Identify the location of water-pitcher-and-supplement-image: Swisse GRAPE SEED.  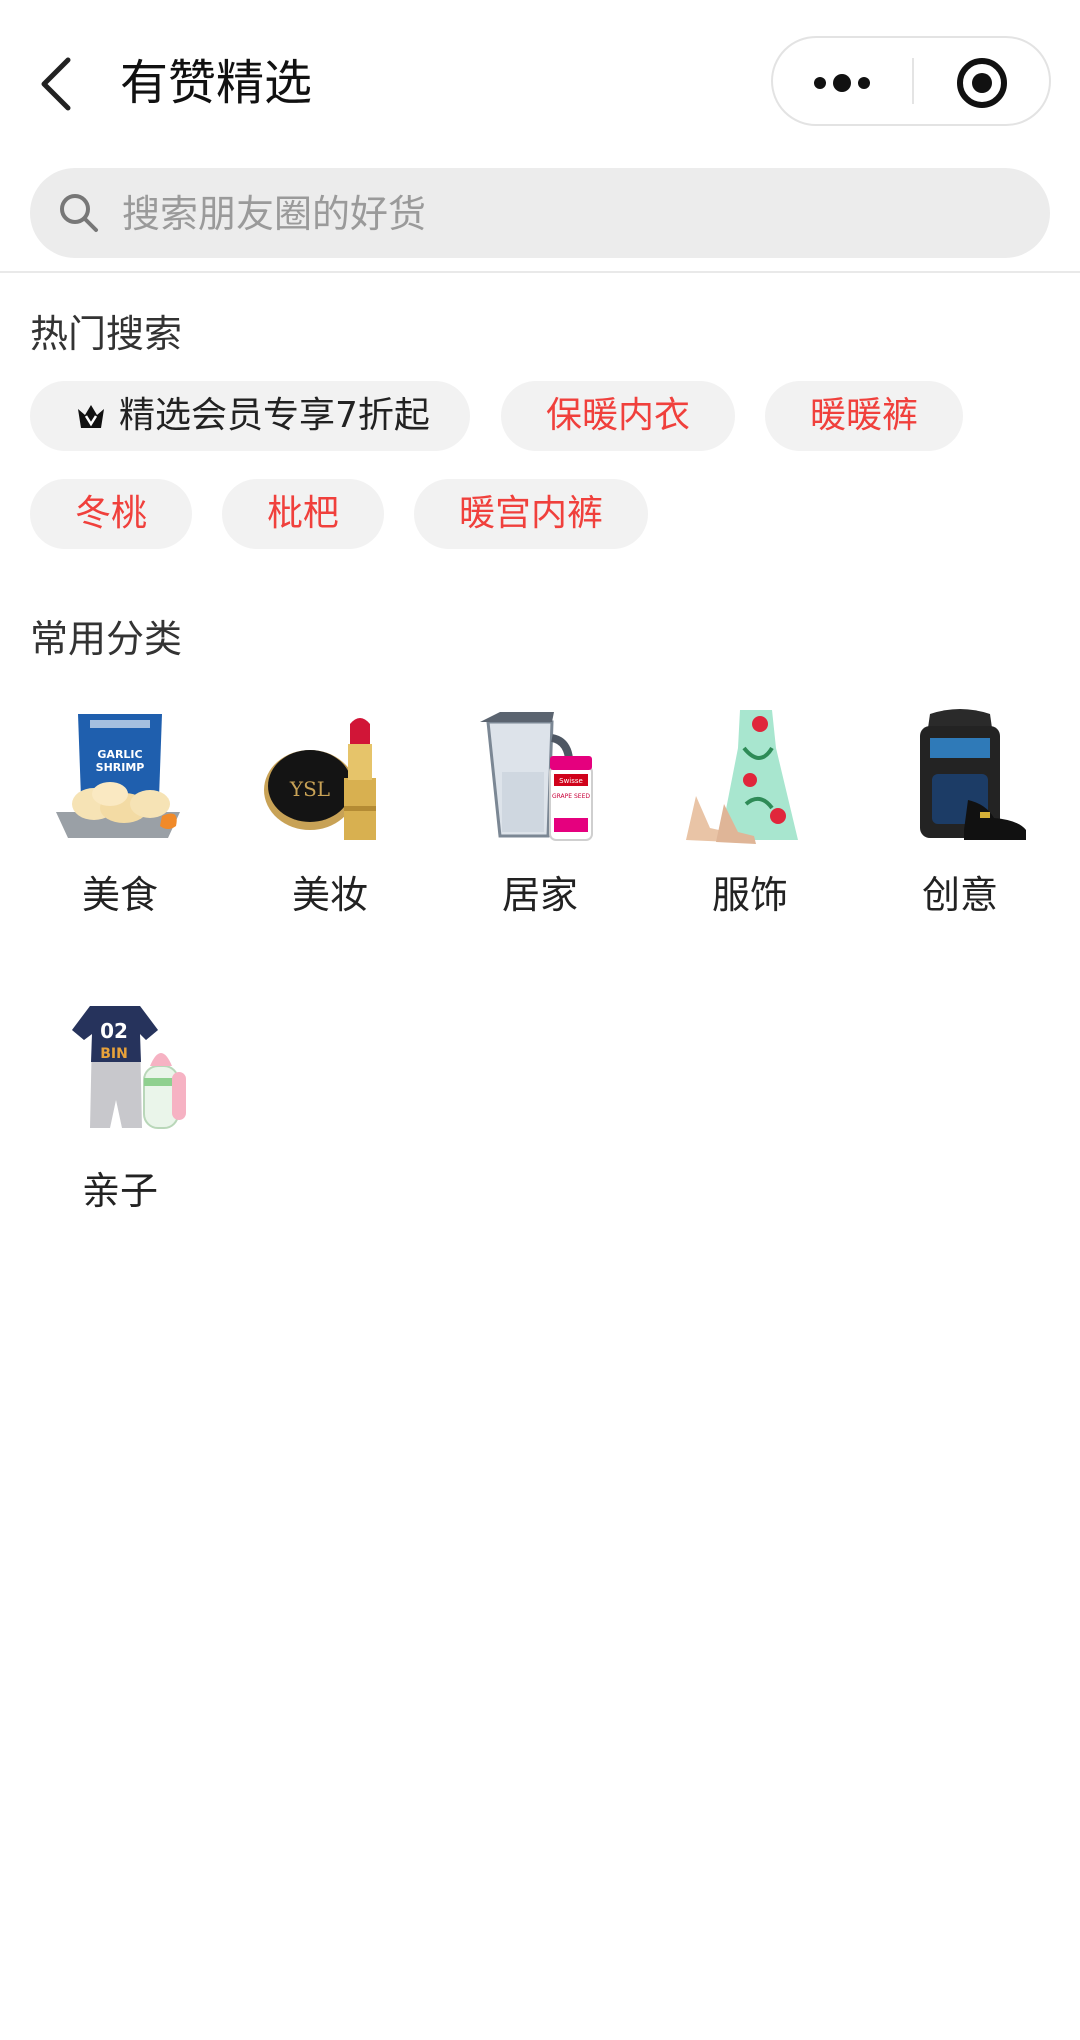
(536, 776).